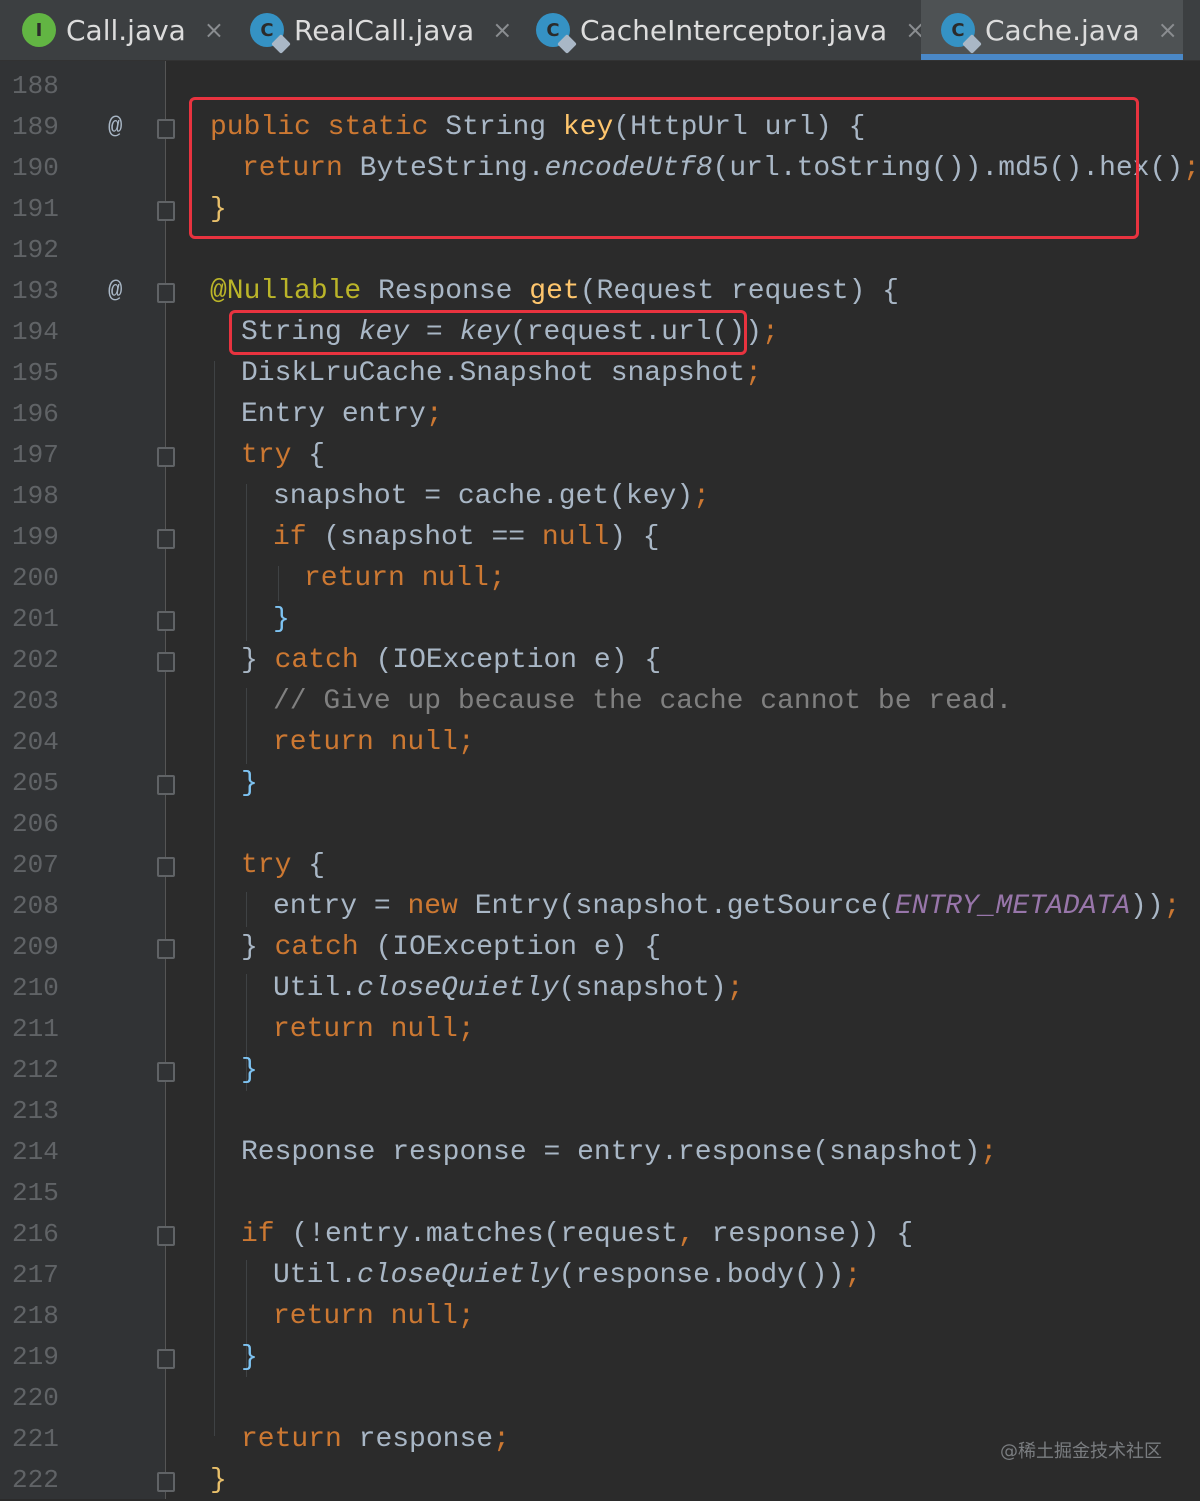  I want to click on tab-label: Call.java, so click(126, 30).